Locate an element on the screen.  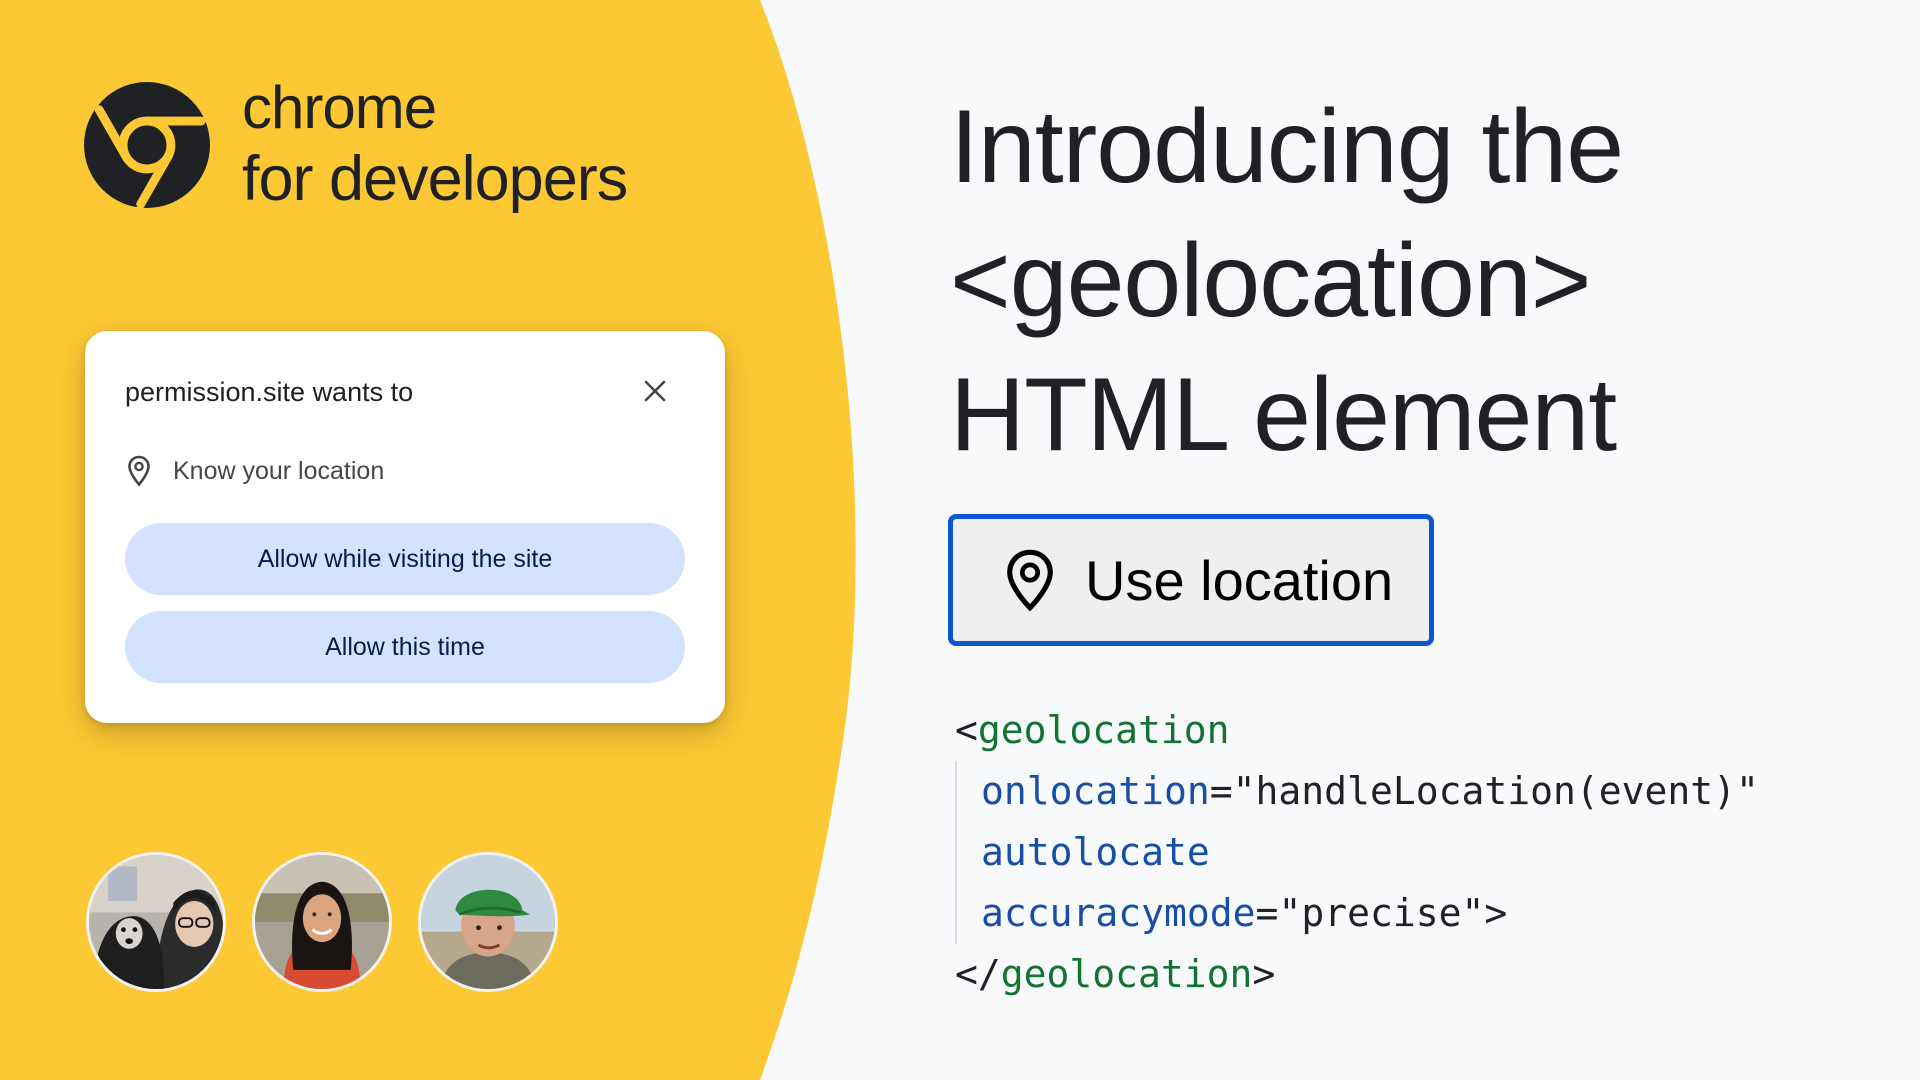
permission-request-label: Know your location is located at coordinates (279, 470).